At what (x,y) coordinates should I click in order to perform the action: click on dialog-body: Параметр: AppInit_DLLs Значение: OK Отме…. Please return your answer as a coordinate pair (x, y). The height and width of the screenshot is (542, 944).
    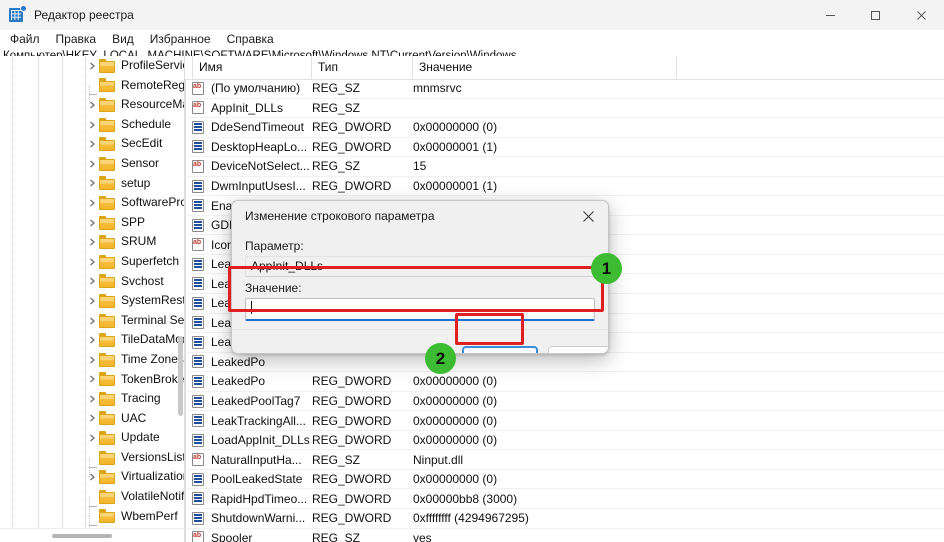
    Looking at the image, I should click on (420, 293).